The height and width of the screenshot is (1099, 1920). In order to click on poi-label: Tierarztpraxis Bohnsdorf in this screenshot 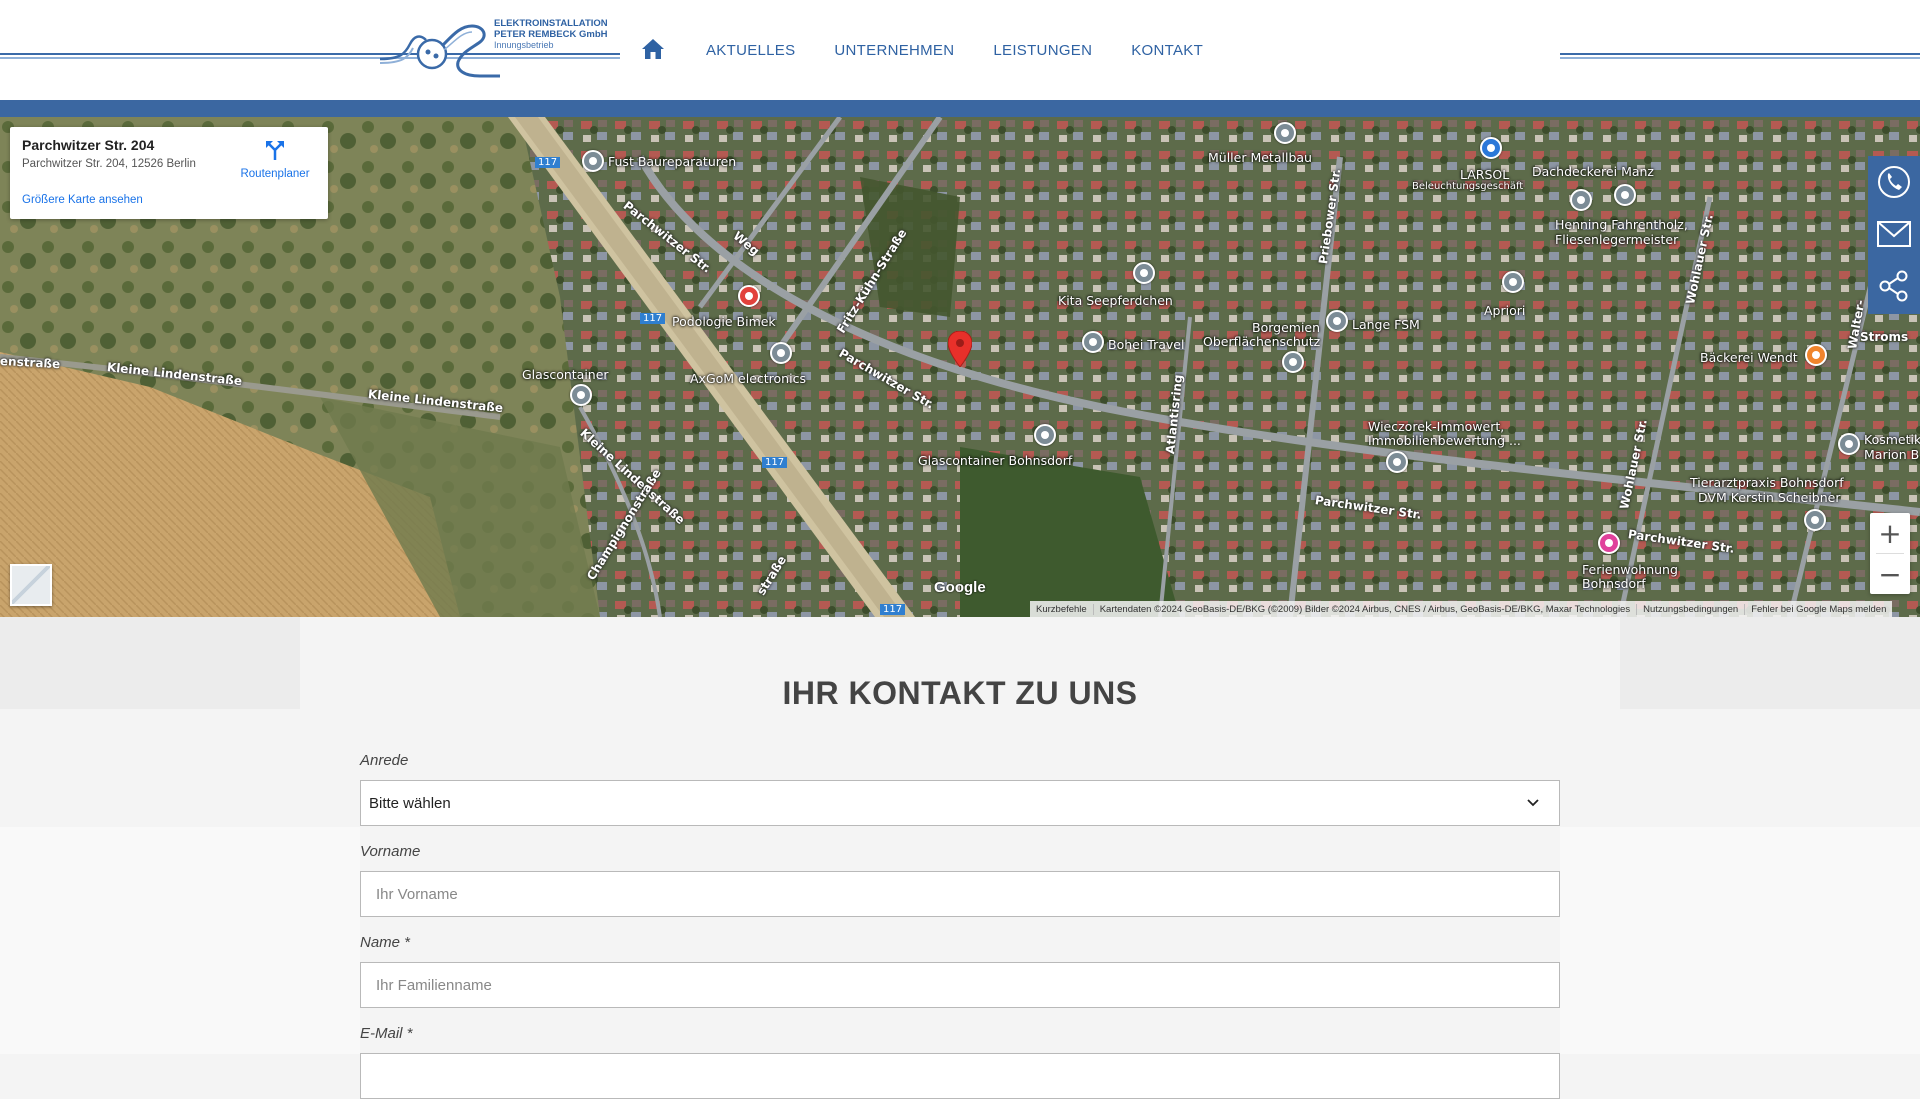, I will do `click(1767, 482)`.